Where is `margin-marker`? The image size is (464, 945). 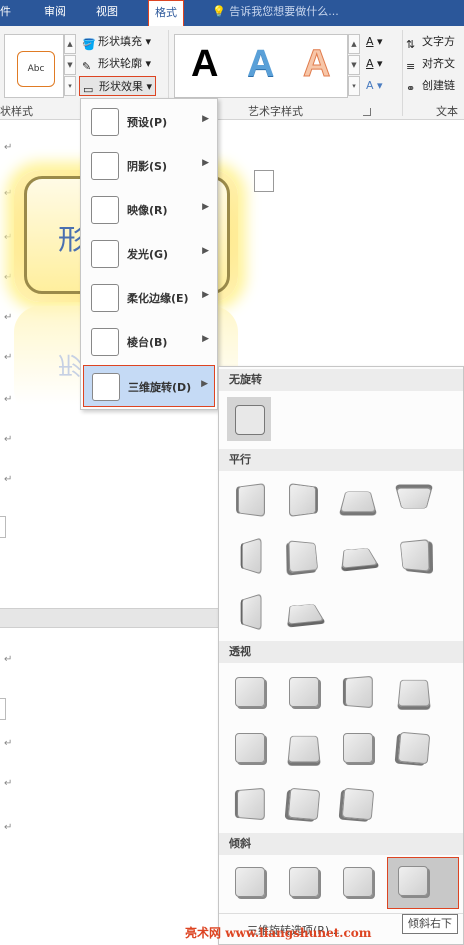
margin-marker is located at coordinates (3, 709).